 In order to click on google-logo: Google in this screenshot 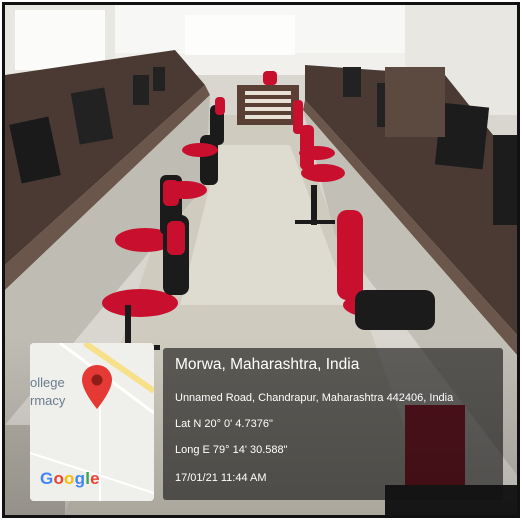, I will do `click(70, 479)`.